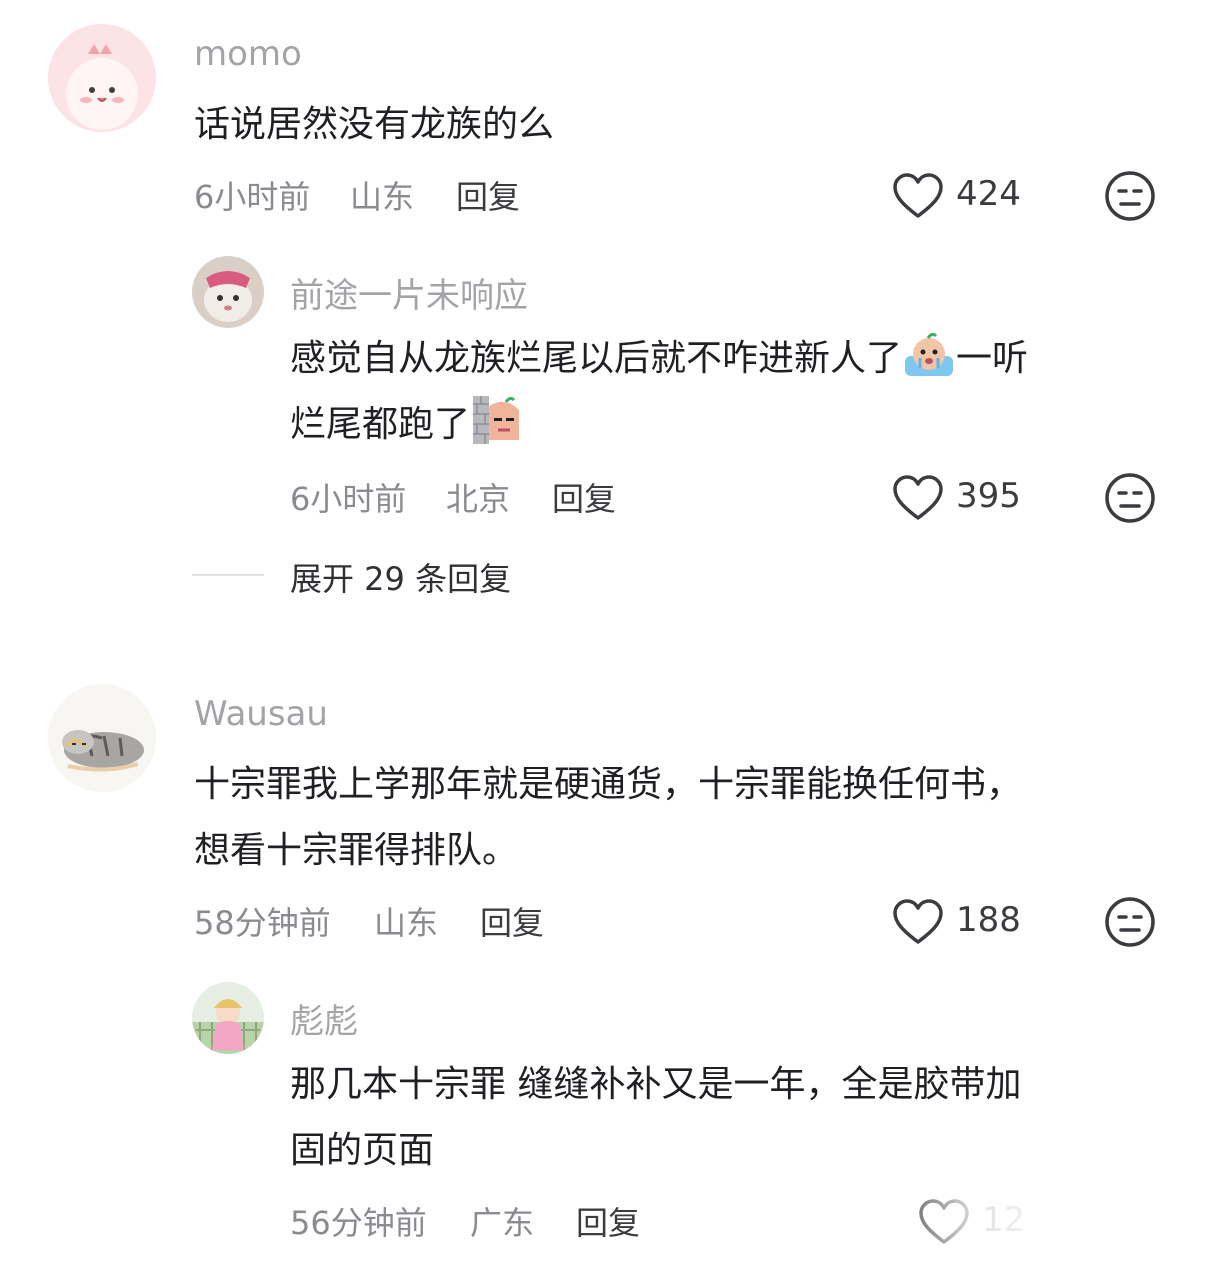  I want to click on text-segment: 感觉自从龙族烂尾以后就不咋进新人了, so click(596, 358).